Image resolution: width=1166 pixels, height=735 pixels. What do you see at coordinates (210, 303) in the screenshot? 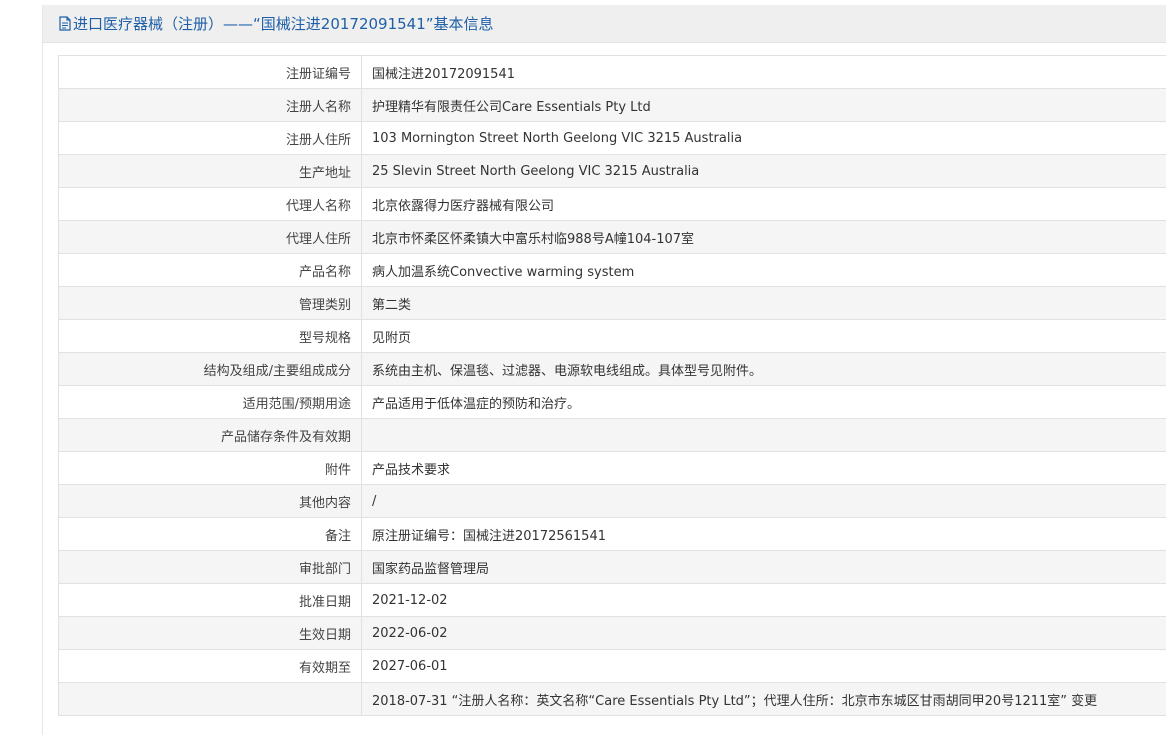
I see `row-label: 管理类别` at bounding box center [210, 303].